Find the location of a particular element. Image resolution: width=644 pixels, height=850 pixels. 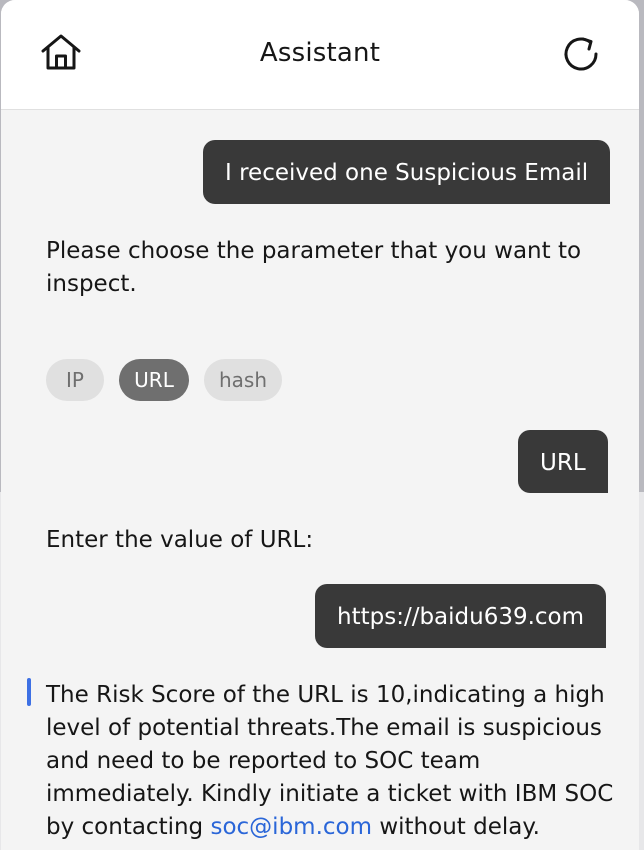

bot-message: Enter the value of URL: is located at coordinates (180, 540).